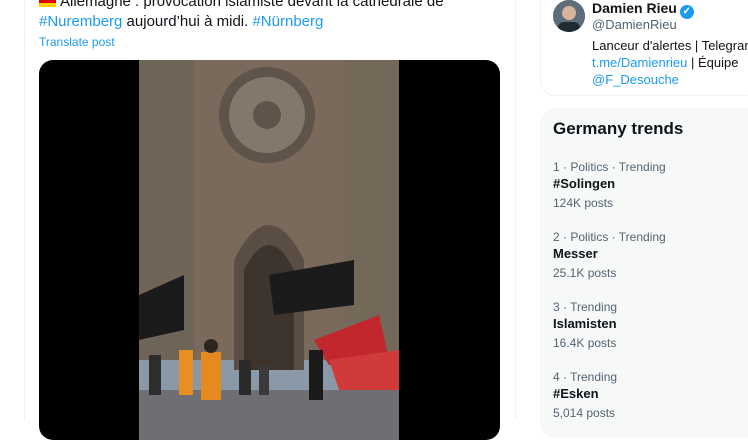  I want to click on trend-meta: 4 · Trending, so click(585, 377).